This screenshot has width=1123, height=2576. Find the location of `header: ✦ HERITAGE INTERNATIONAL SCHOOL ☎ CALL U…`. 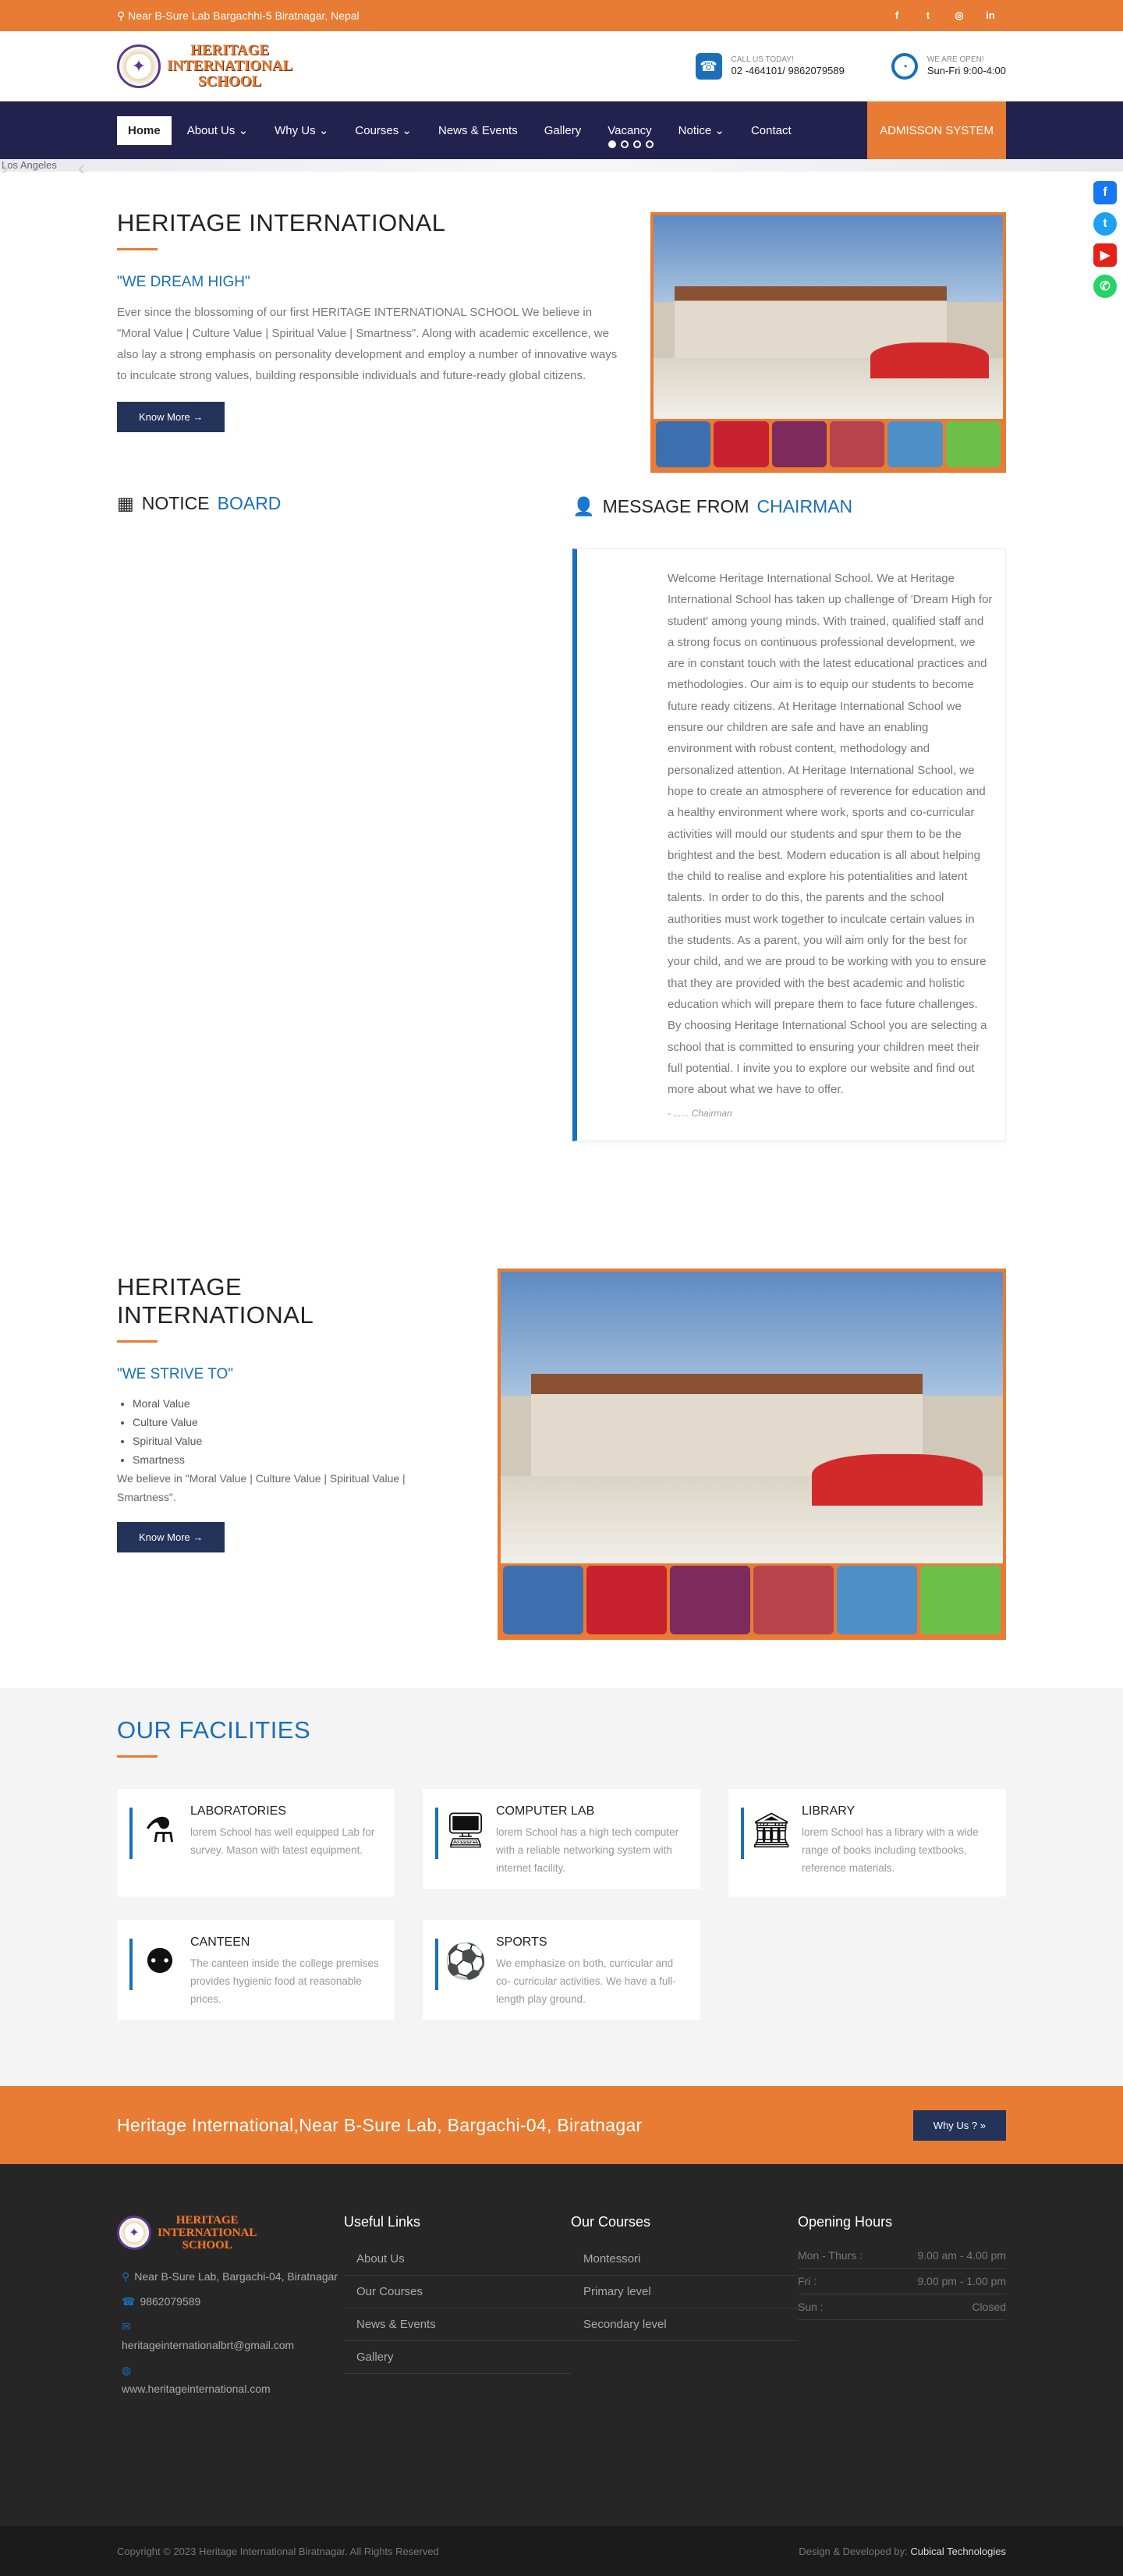

header: ✦ HERITAGE INTERNATIONAL SCHOOL ☎ CALL U… is located at coordinates (561, 66).